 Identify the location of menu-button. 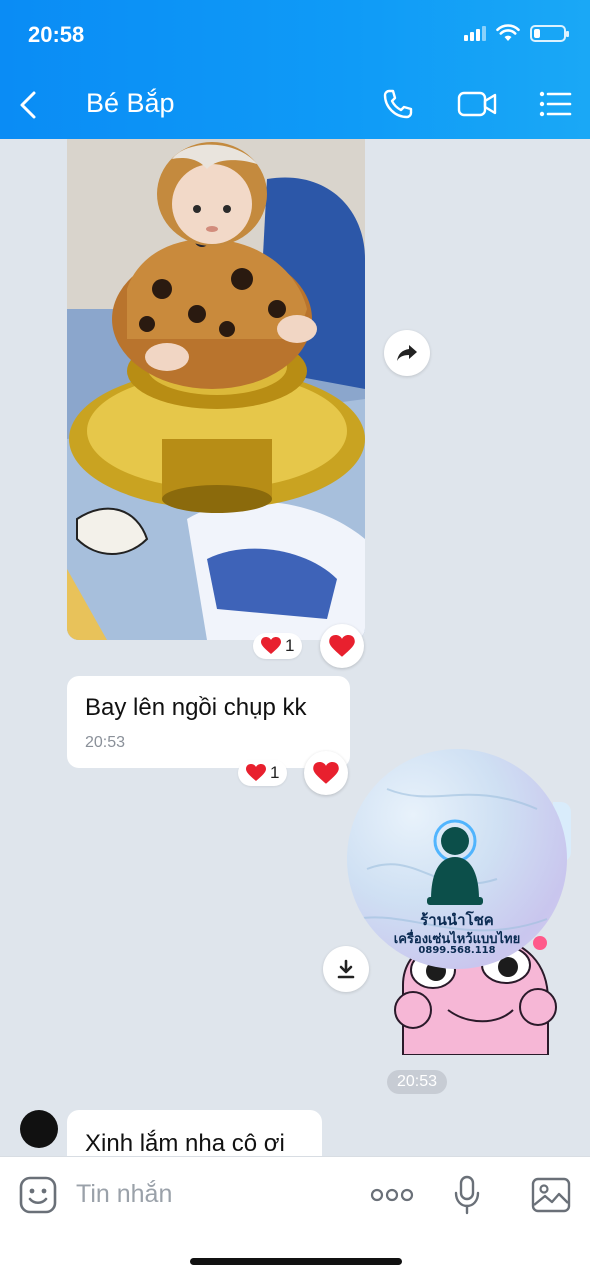
(555, 104).